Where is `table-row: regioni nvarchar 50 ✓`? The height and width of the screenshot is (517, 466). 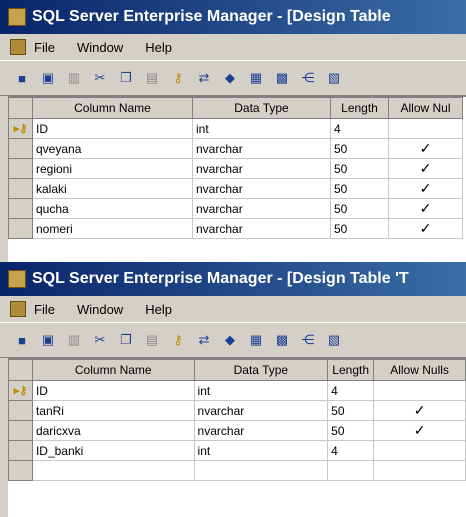
table-row: regioni nvarchar 50 ✓ is located at coordinates (235, 168).